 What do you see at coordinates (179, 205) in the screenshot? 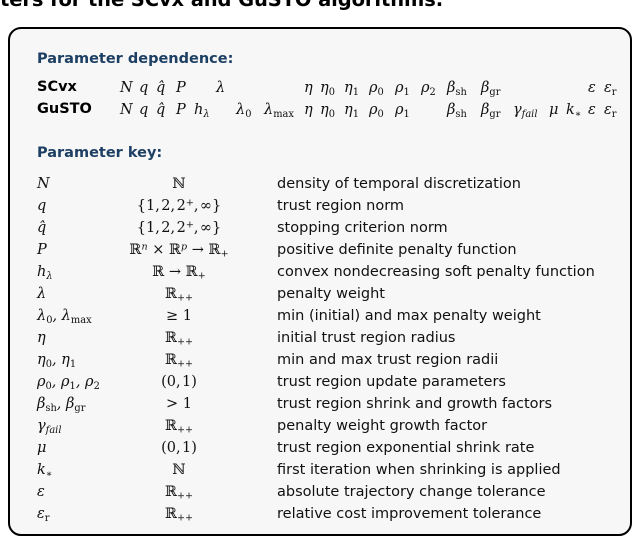
I see `key-domain-q: {1, 2, 2+, ∞}` at bounding box center [179, 205].